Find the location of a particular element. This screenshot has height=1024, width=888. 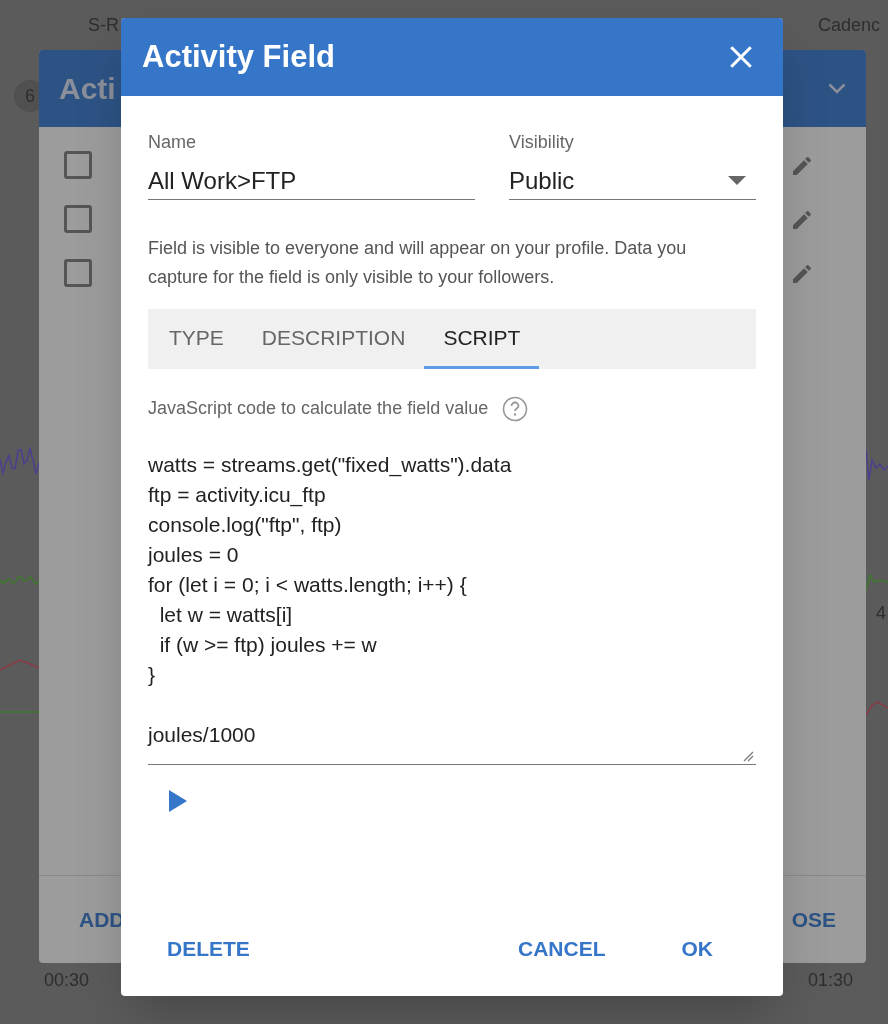

name-field: All Work>FTP is located at coordinates (311, 181).